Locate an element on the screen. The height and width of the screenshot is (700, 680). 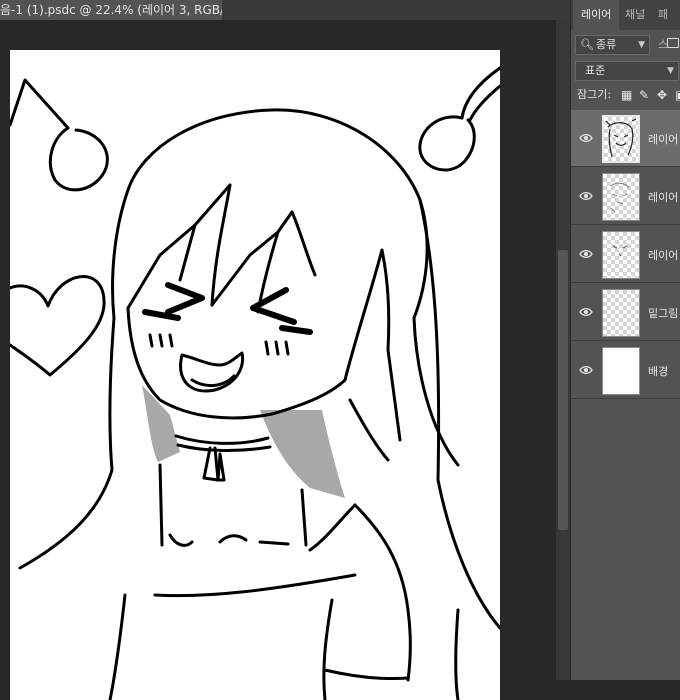
layer-row-layer-2: 레이어 2 is located at coordinates (625, 196).